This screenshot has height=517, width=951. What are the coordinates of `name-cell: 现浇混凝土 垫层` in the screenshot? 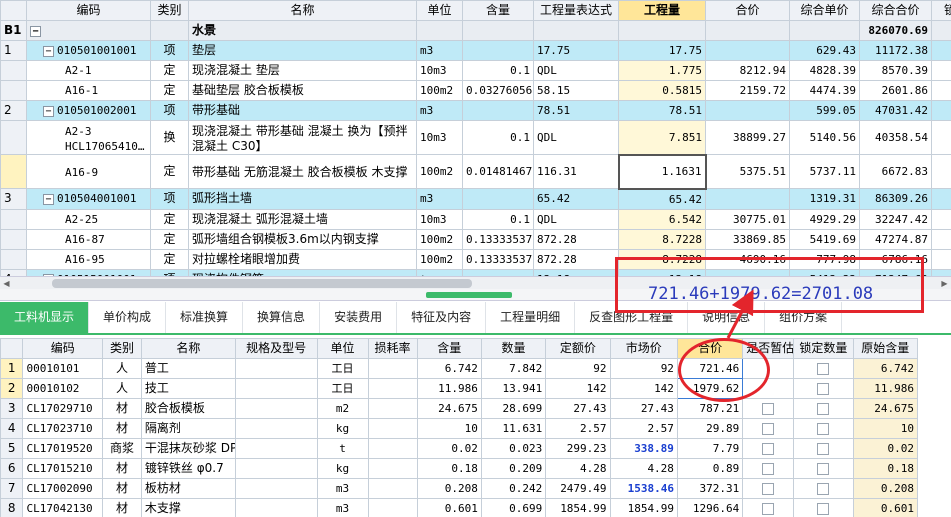 It's located at (302, 70).